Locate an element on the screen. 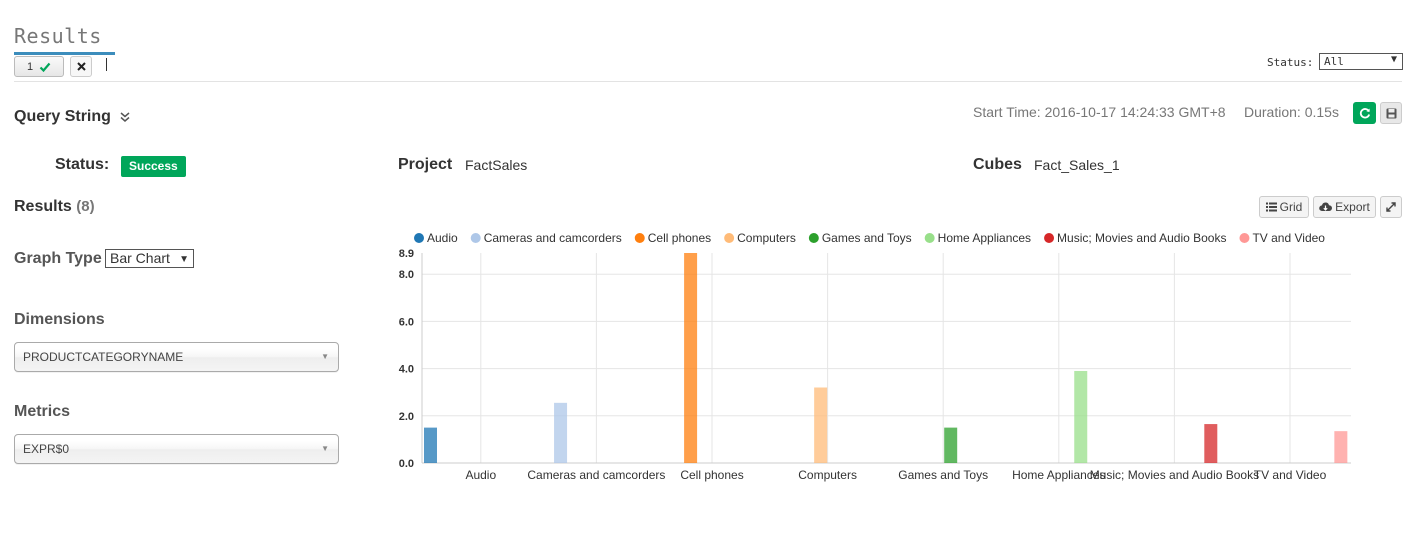 This screenshot has height=555, width=1412. status-badge: Success is located at coordinates (153, 166).